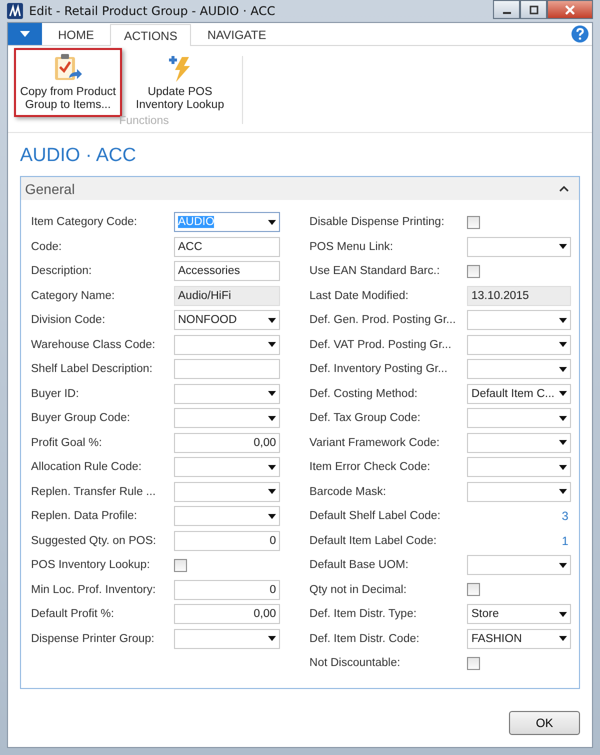  What do you see at coordinates (236, 34) in the screenshot?
I see `ribbon-tab: NAVIGATE` at bounding box center [236, 34].